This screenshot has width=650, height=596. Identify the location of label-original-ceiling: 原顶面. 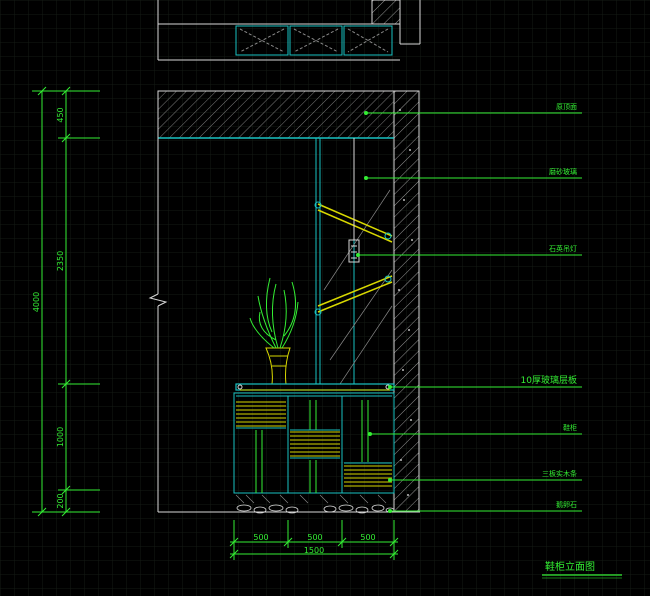
(566, 107).